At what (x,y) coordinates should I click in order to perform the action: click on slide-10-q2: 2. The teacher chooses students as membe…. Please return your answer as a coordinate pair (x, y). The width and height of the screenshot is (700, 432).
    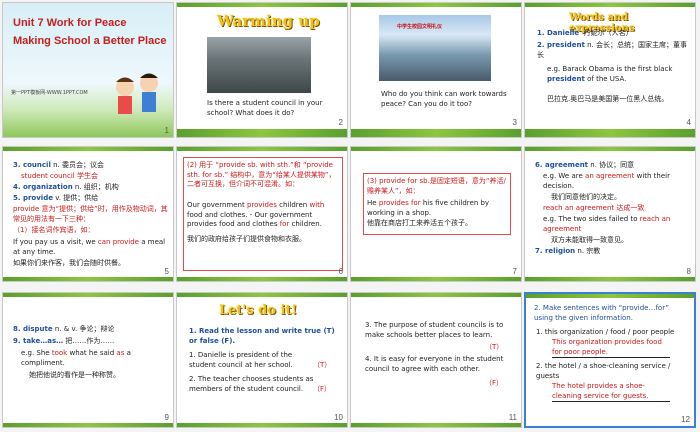
    Looking at the image, I should click on (251, 384).